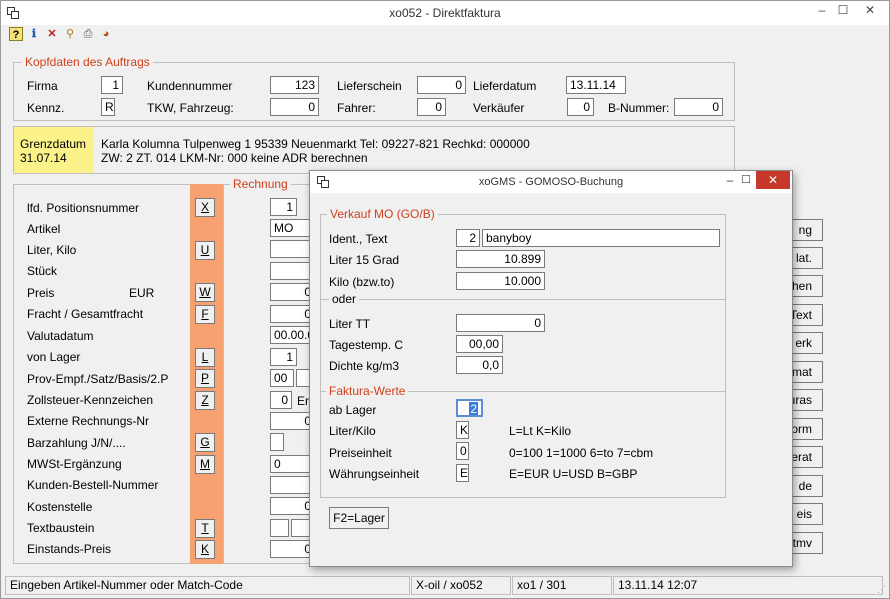 This screenshot has width=890, height=599. What do you see at coordinates (639, 108) in the screenshot?
I see `bnummer-label: B-Nummer:` at bounding box center [639, 108].